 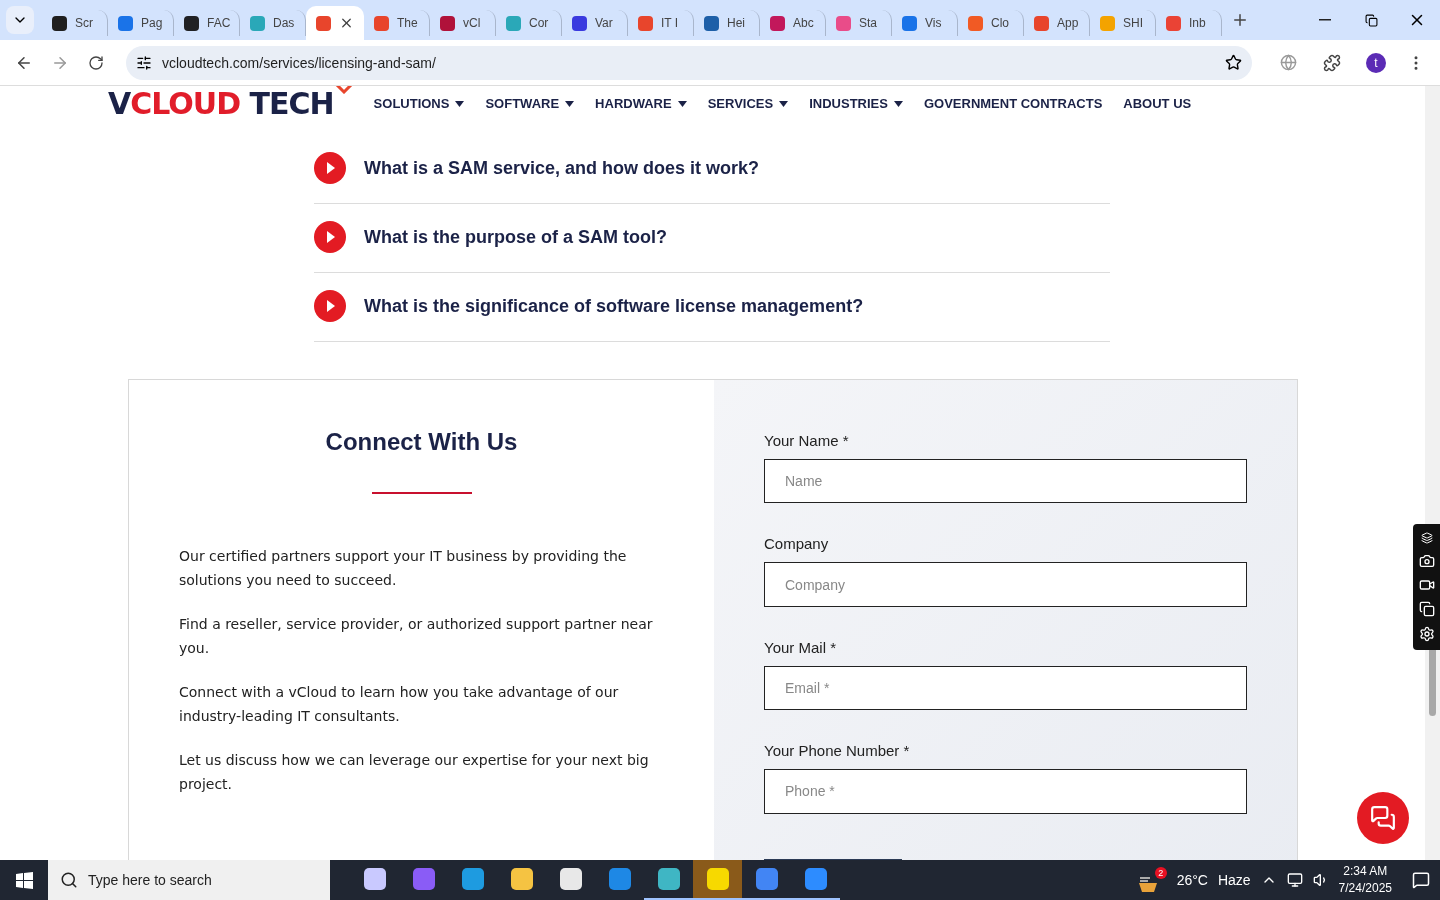 What do you see at coordinates (1189, 23) in the screenshot?
I see `browser-tab: Inb` at bounding box center [1189, 23].